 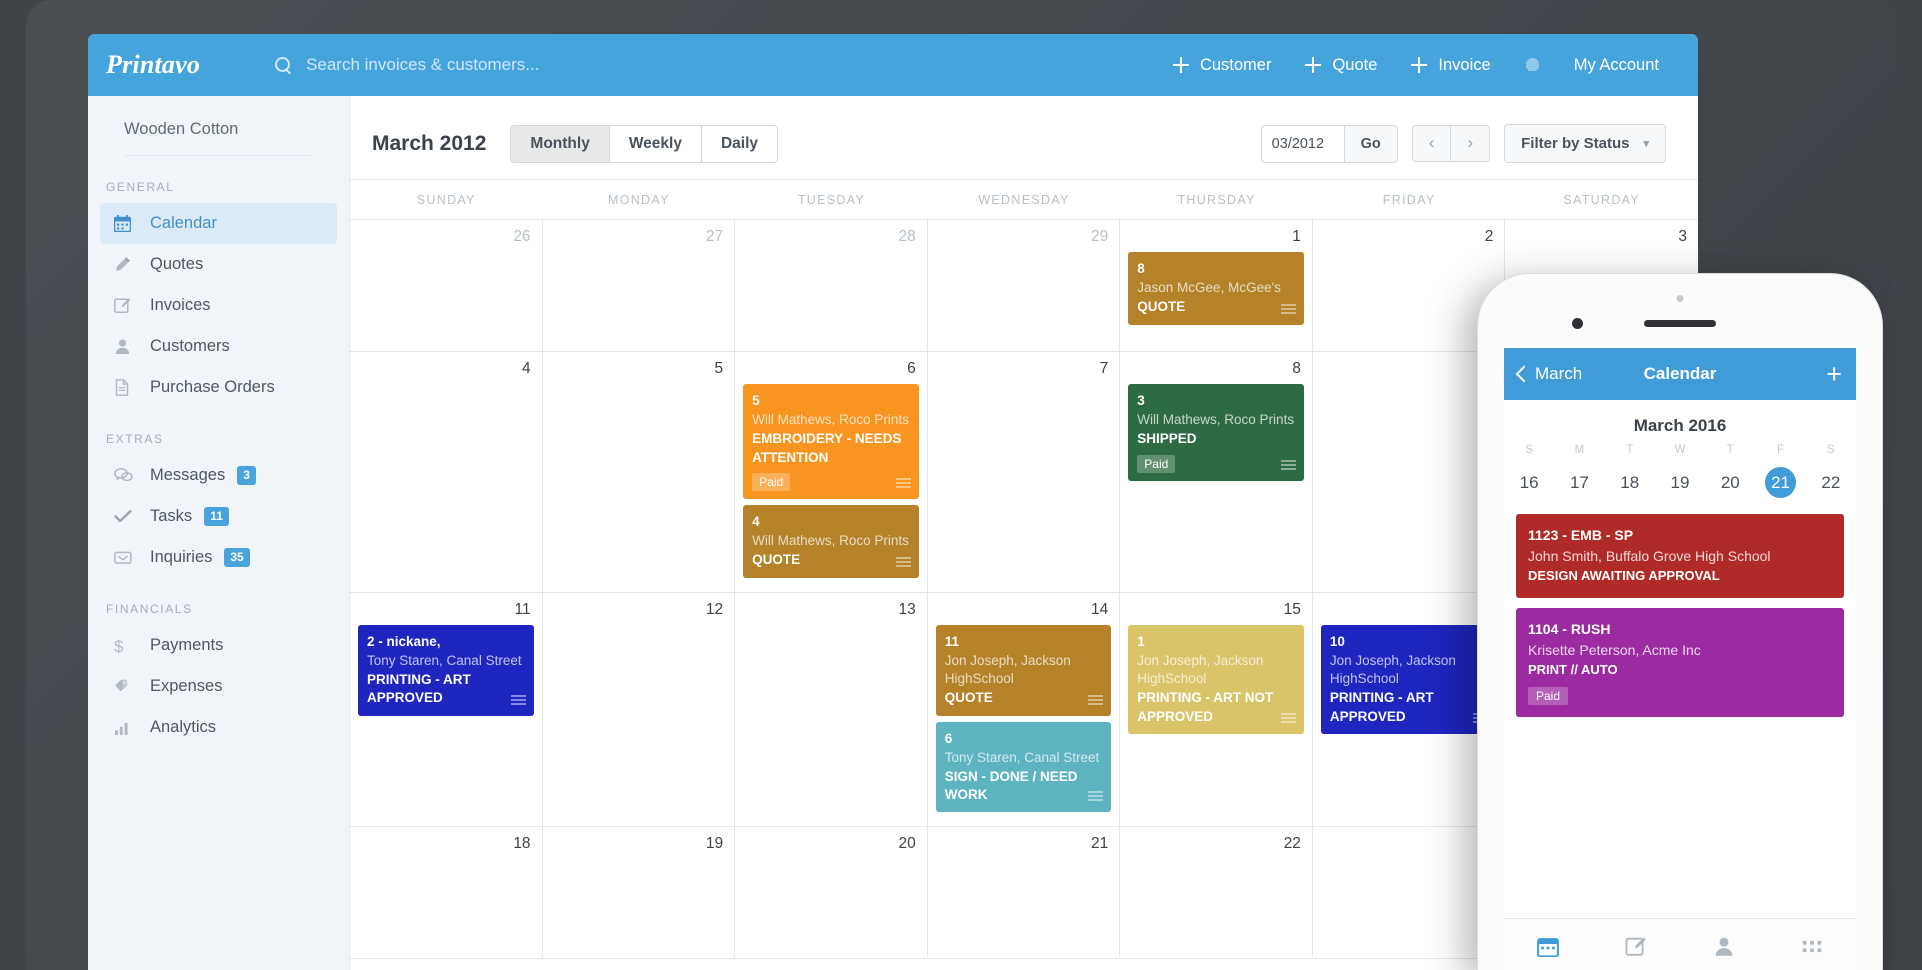 I want to click on sidebar-item-messages: Messages 3, so click(x=218, y=475).